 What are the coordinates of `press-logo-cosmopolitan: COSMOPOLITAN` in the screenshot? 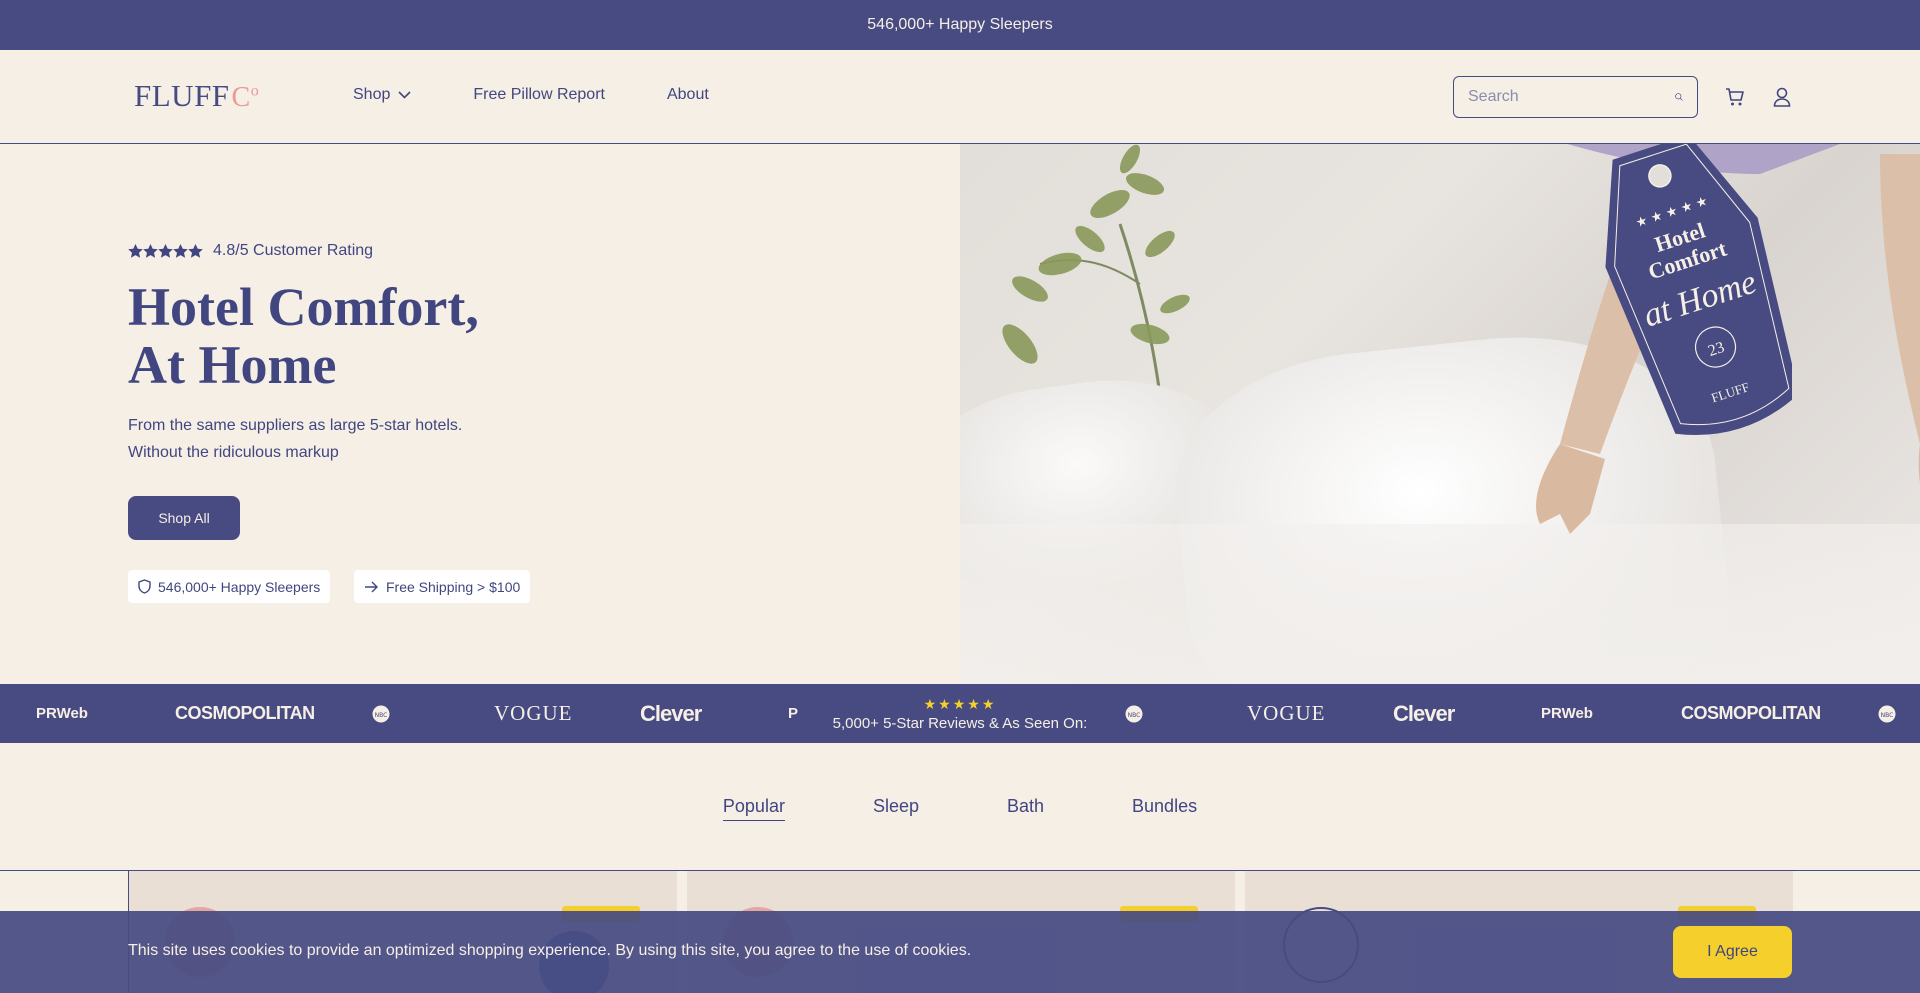 It's located at (245, 713).